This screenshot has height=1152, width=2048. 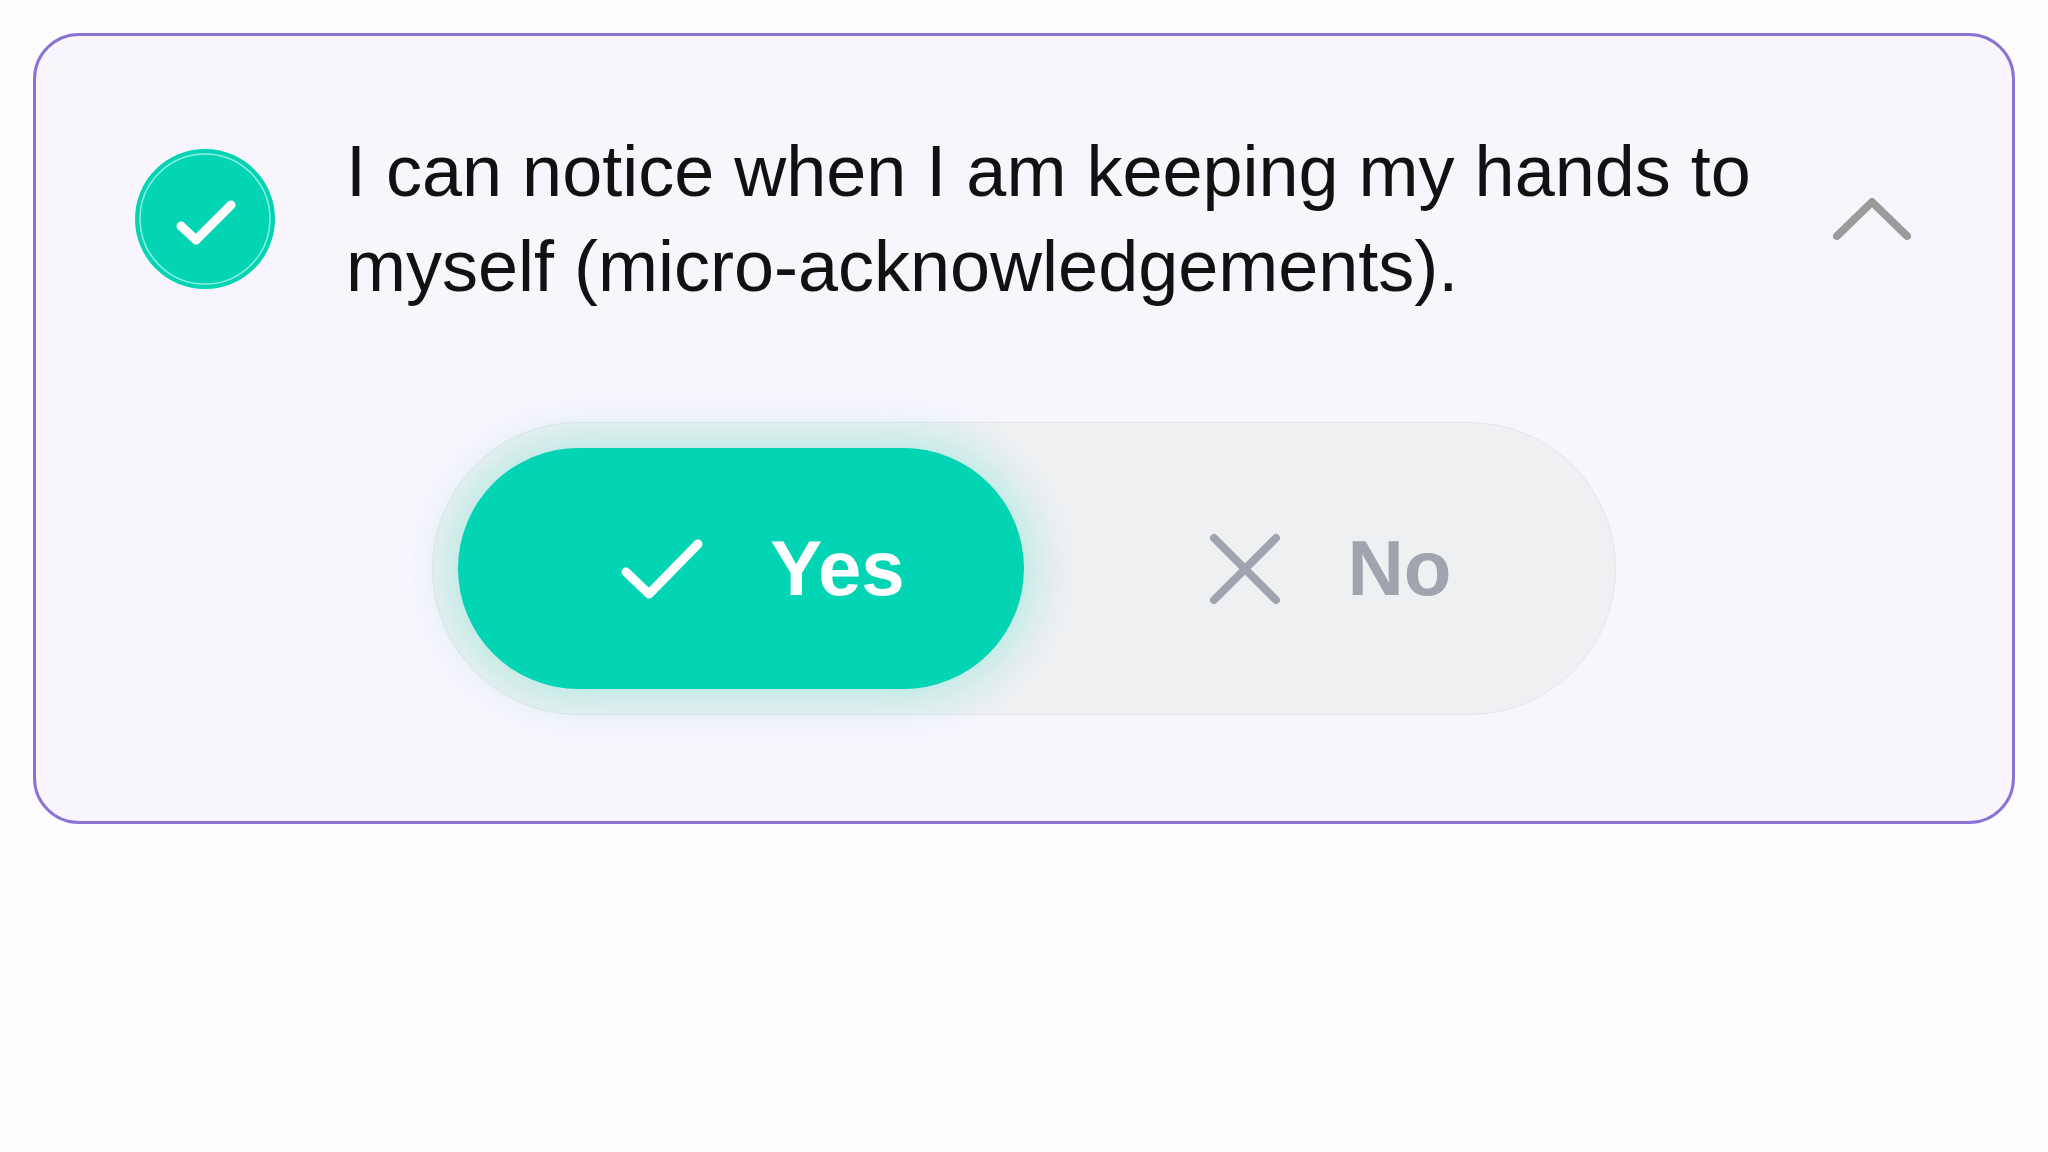 What do you see at coordinates (1049, 219) in the screenshot?
I see `question-text: I can notice when I am keeping my hands to myself (micro-acknowledgements).` at bounding box center [1049, 219].